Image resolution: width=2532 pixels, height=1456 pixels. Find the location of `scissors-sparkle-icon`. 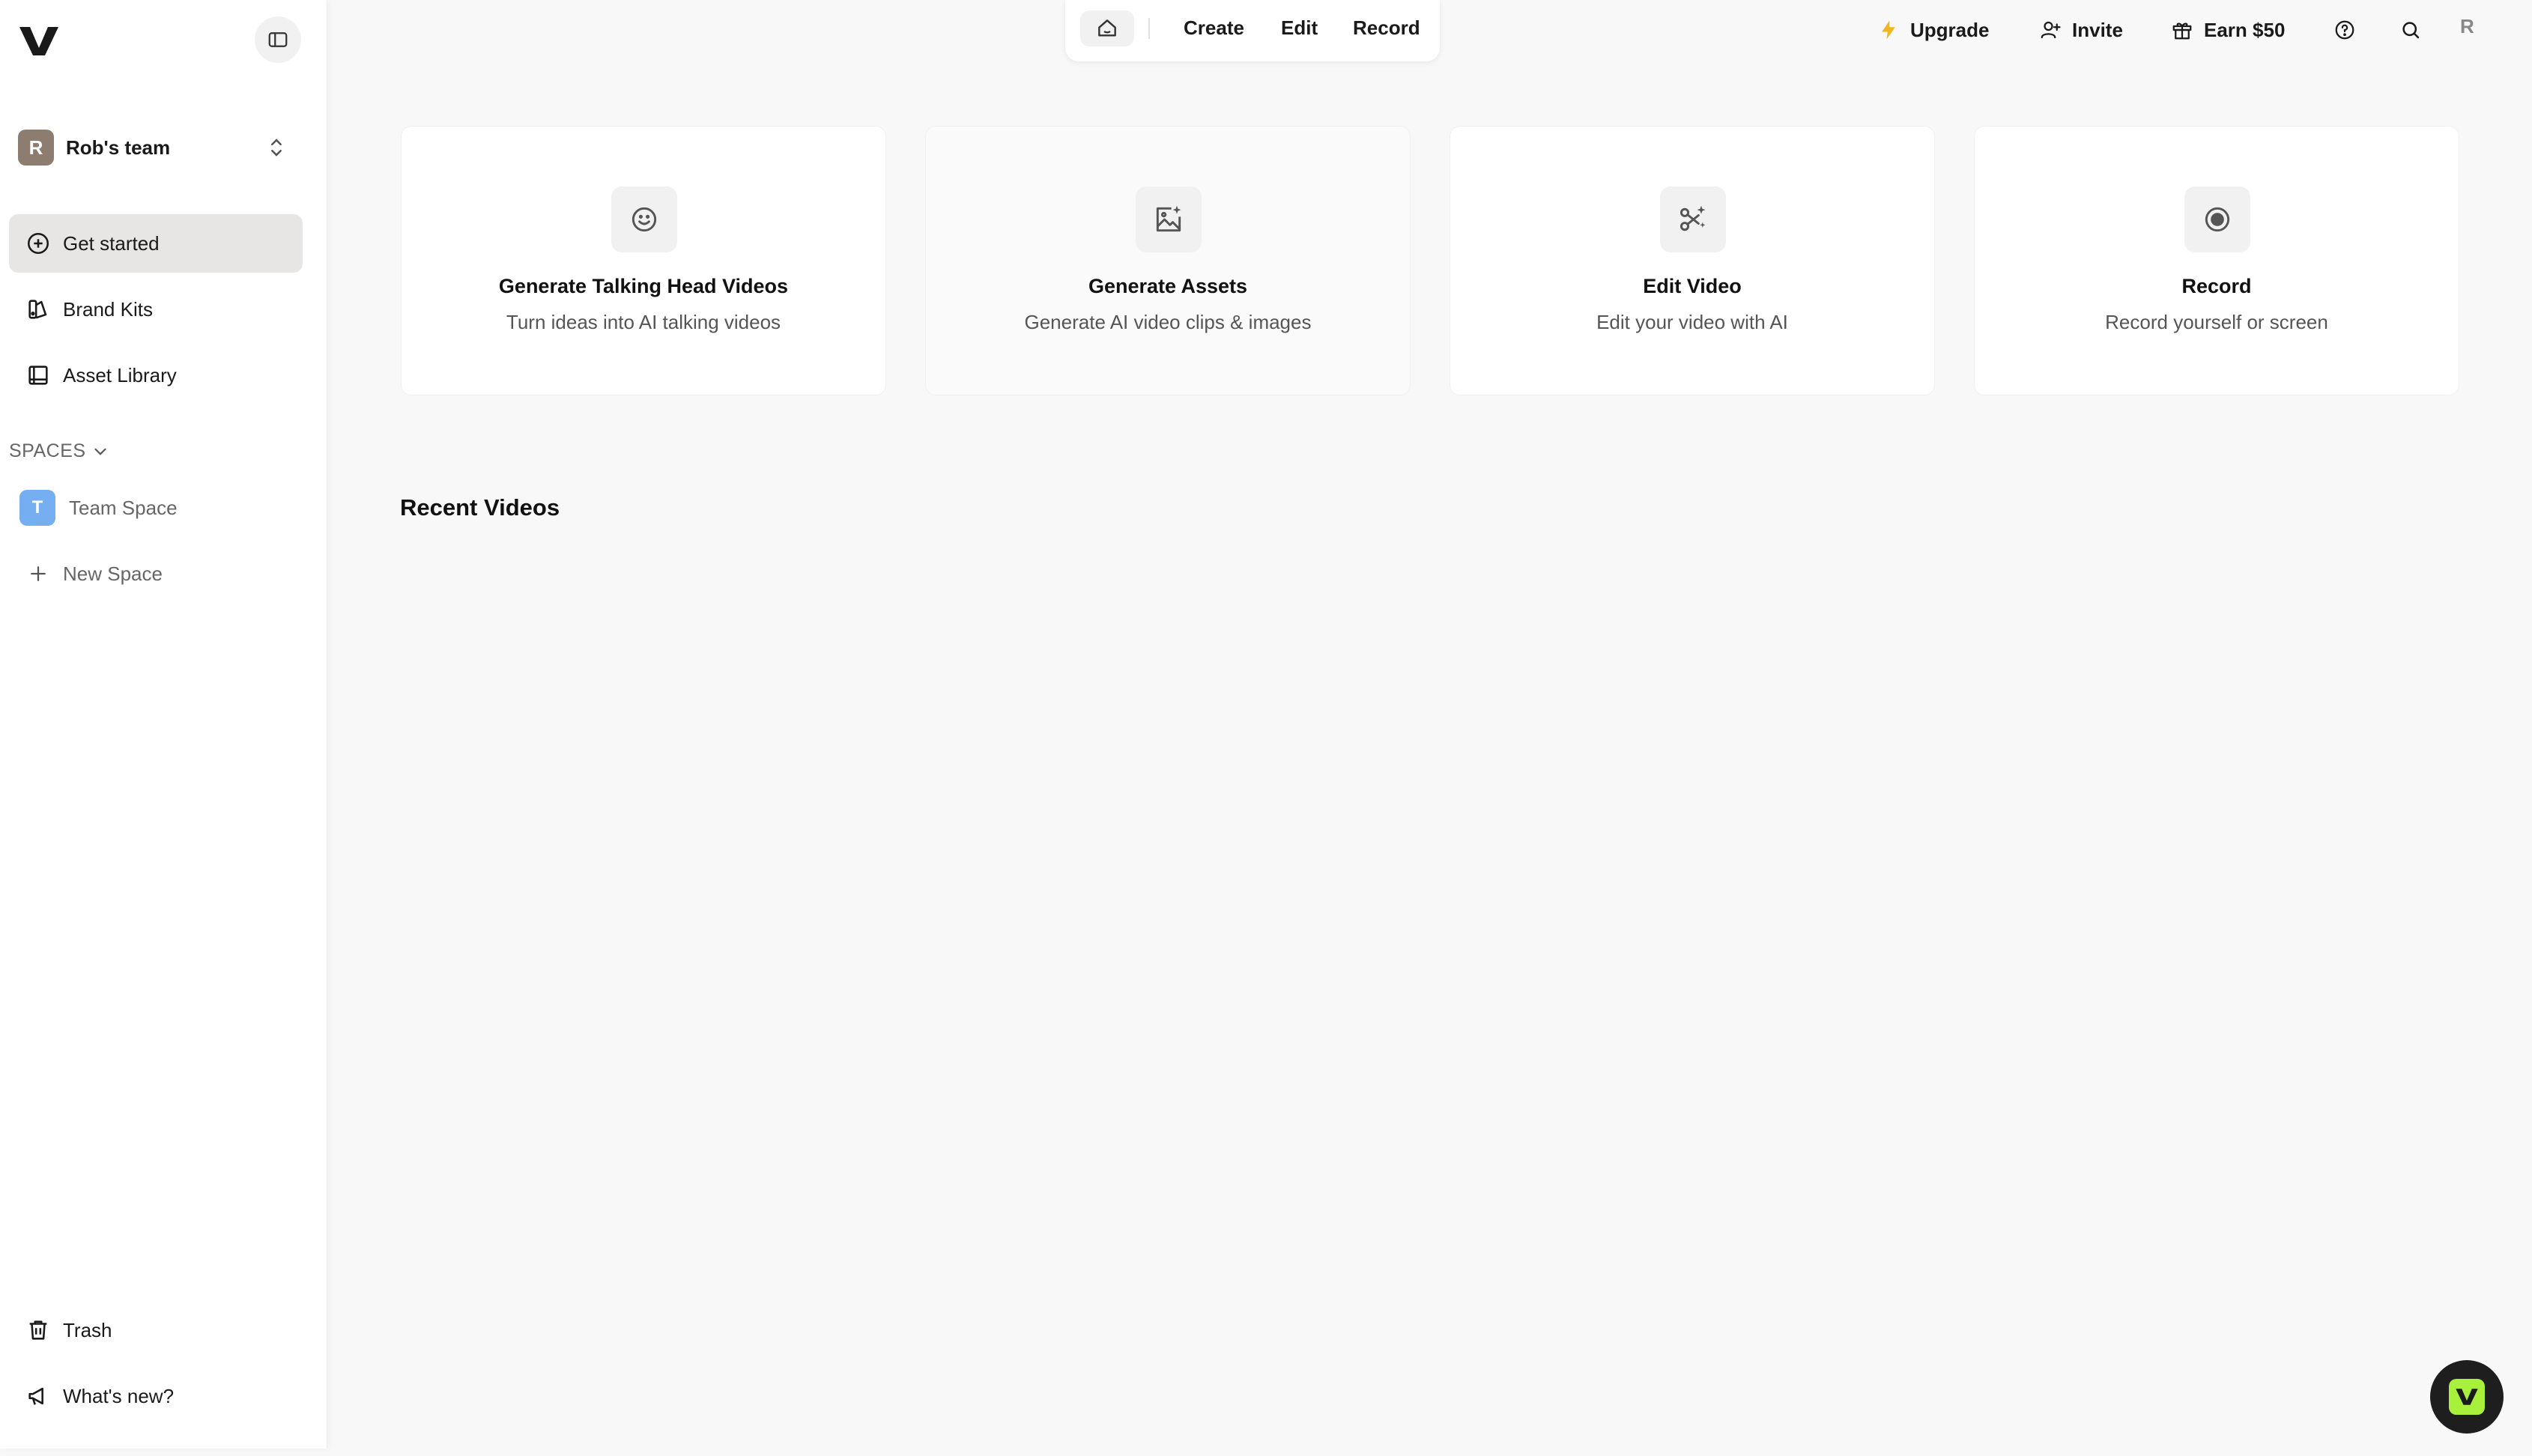

scissors-sparkle-icon is located at coordinates (1693, 218).